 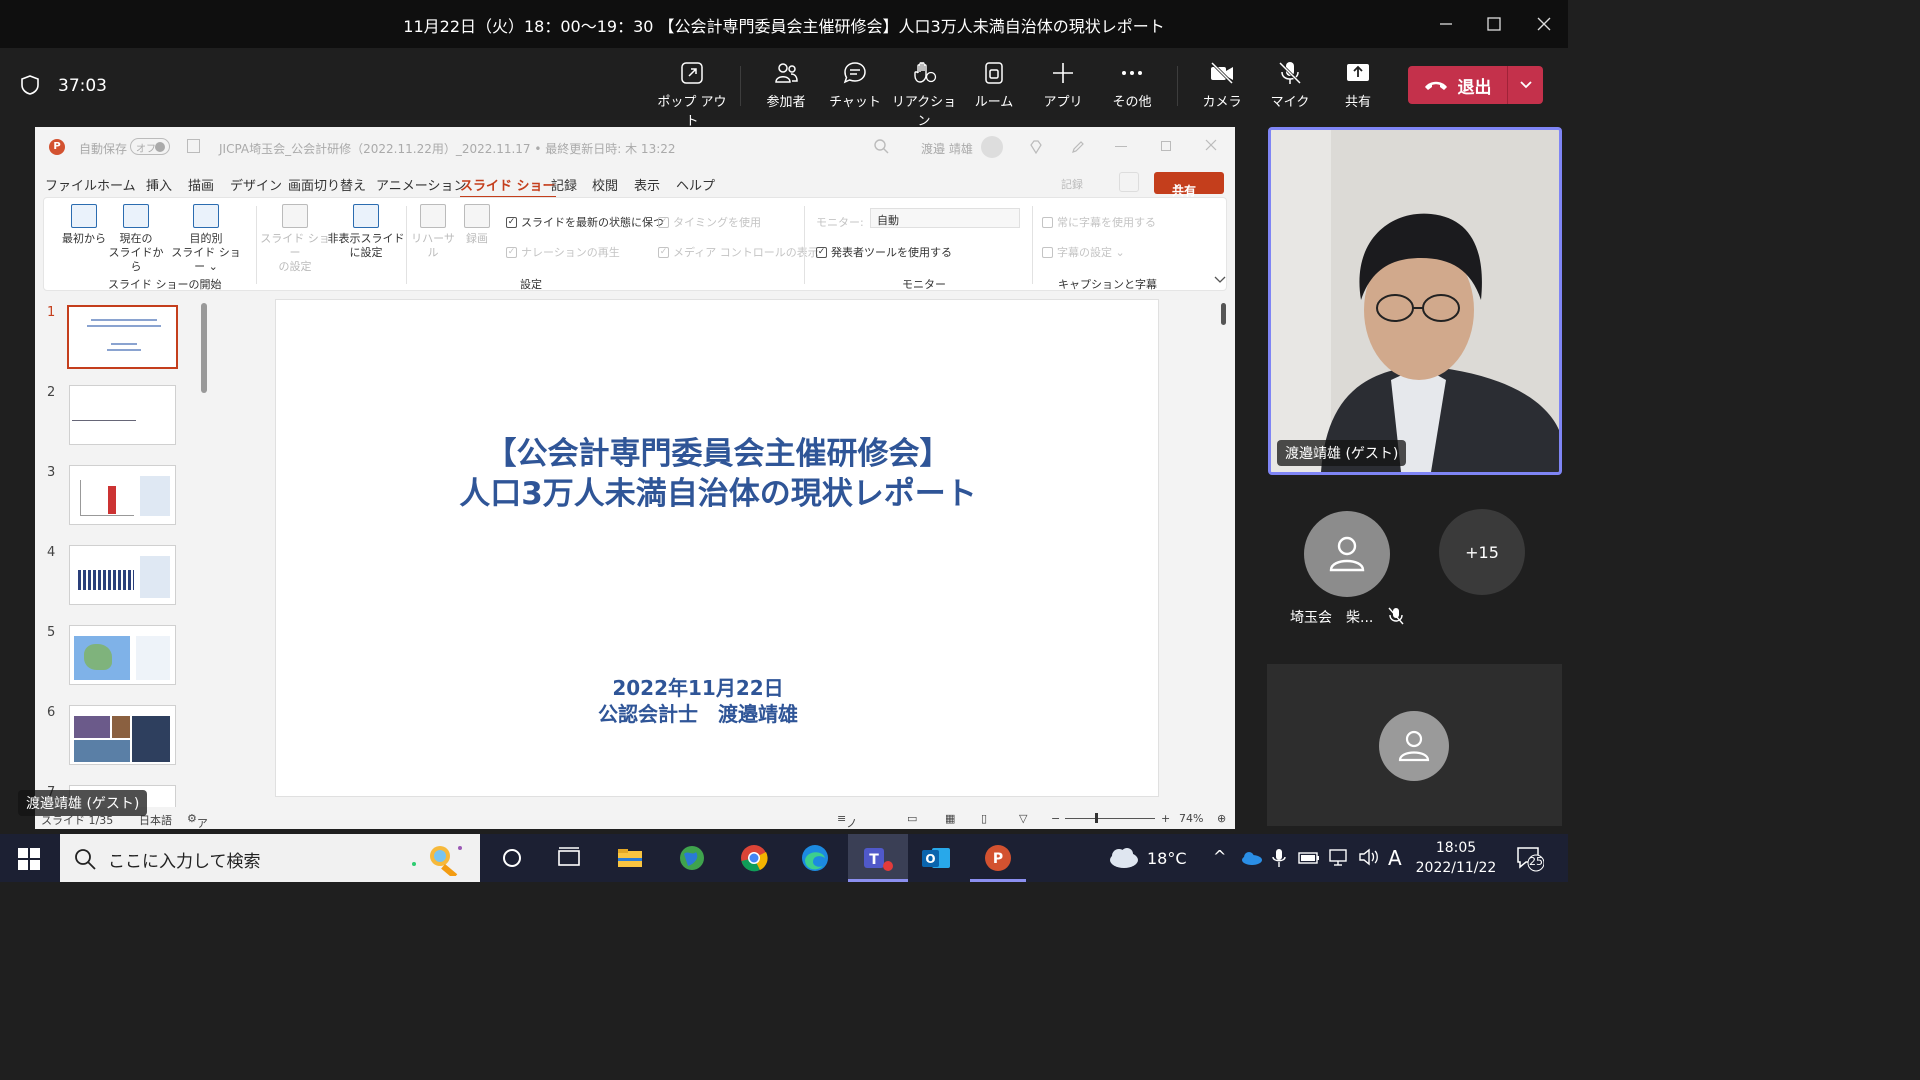 I want to click on shield-icon, so click(x=30, y=87).